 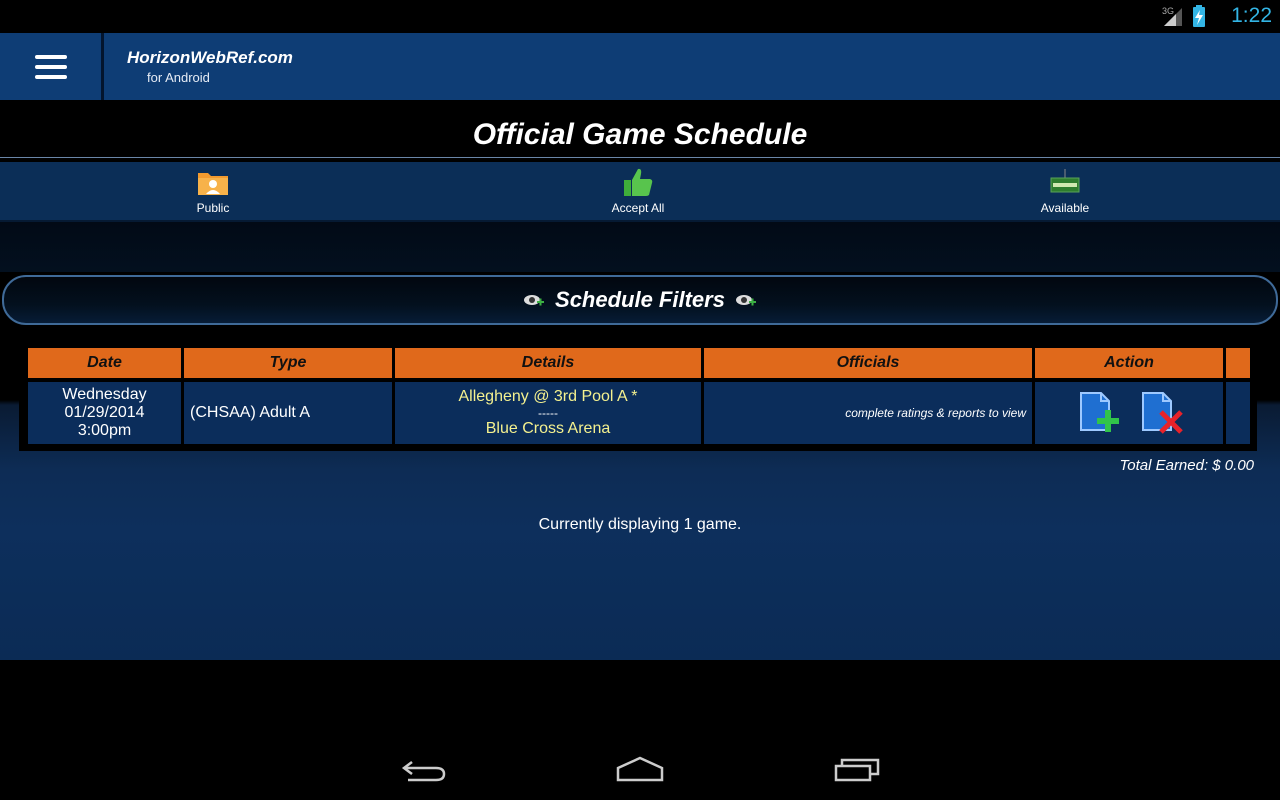 I want to click on cell-date: Wednesday 01/29/2014 3:00pm, so click(x=104, y=413).